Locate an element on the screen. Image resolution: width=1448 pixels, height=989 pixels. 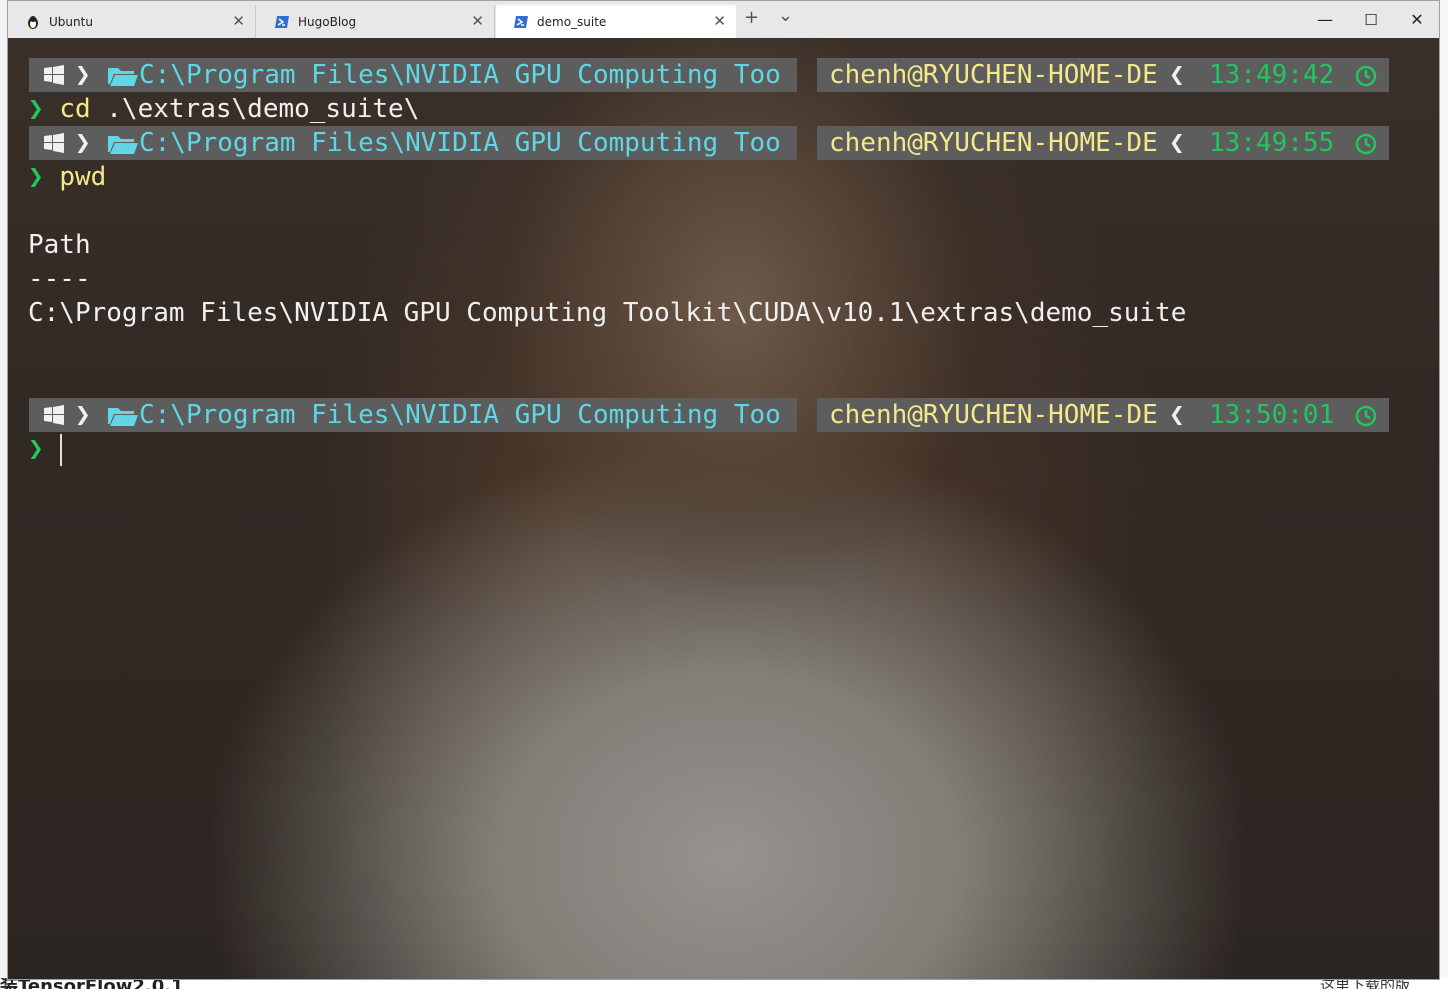
maximize-button: ☐ is located at coordinates (1371, 20).